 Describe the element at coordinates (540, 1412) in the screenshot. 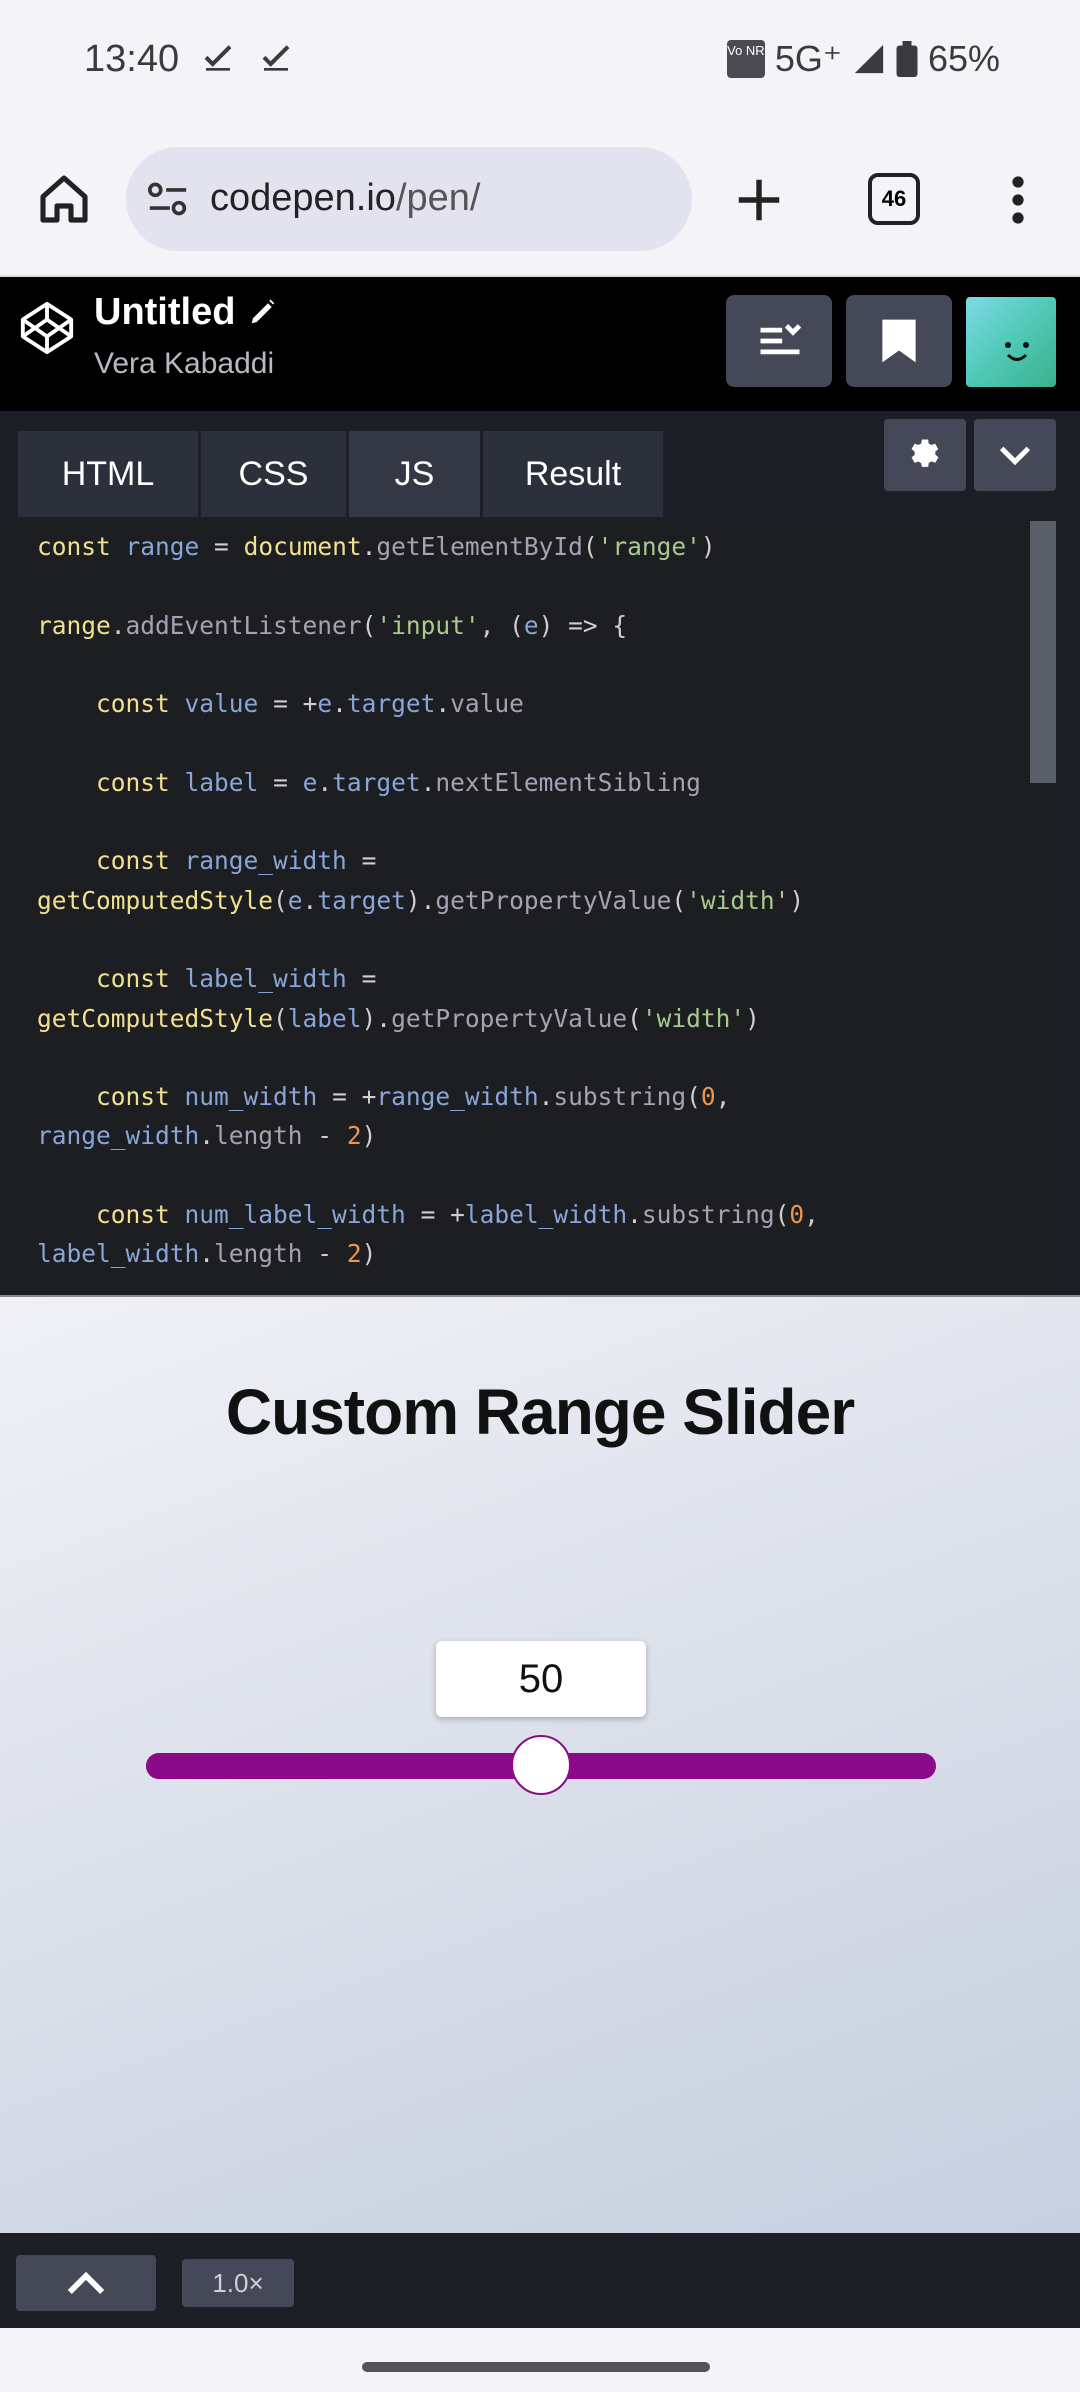

I see `page-title: Custom Range Slider` at that location.